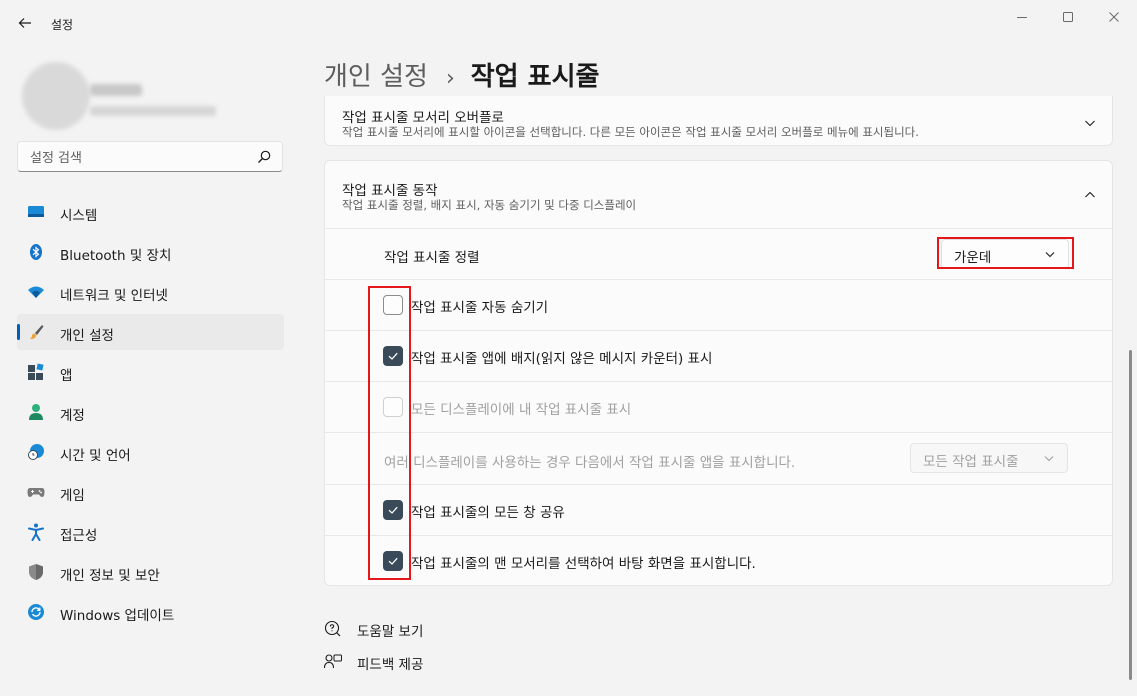 The height and width of the screenshot is (696, 1137). I want to click on bluetooth-icon, so click(36, 252).